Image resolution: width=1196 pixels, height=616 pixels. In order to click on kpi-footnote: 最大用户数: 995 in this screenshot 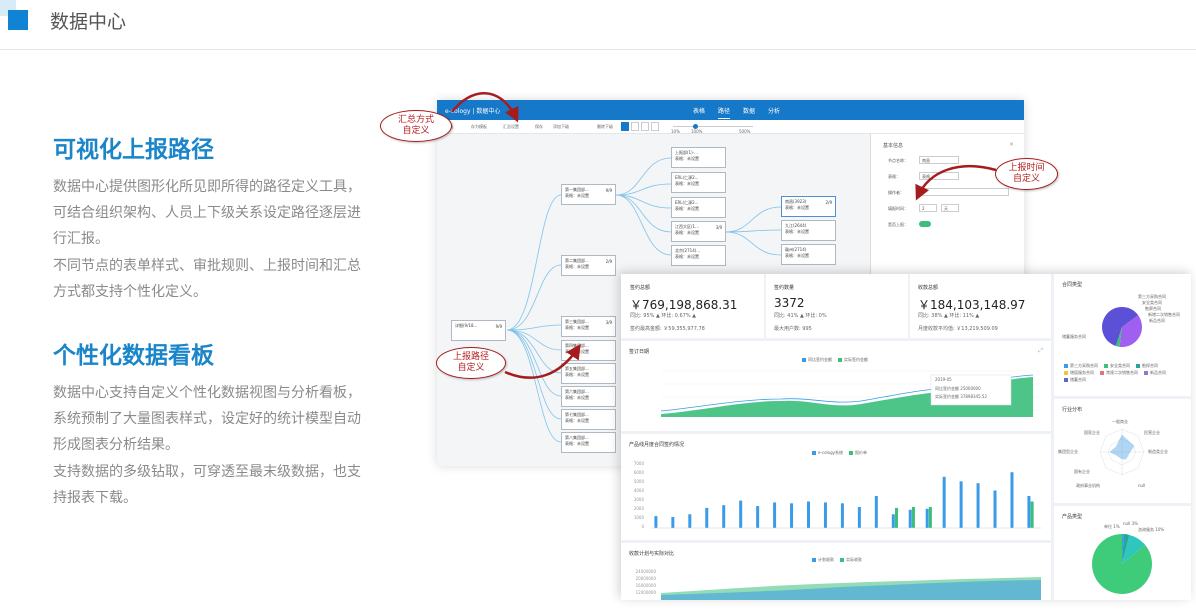, I will do `click(793, 329)`.